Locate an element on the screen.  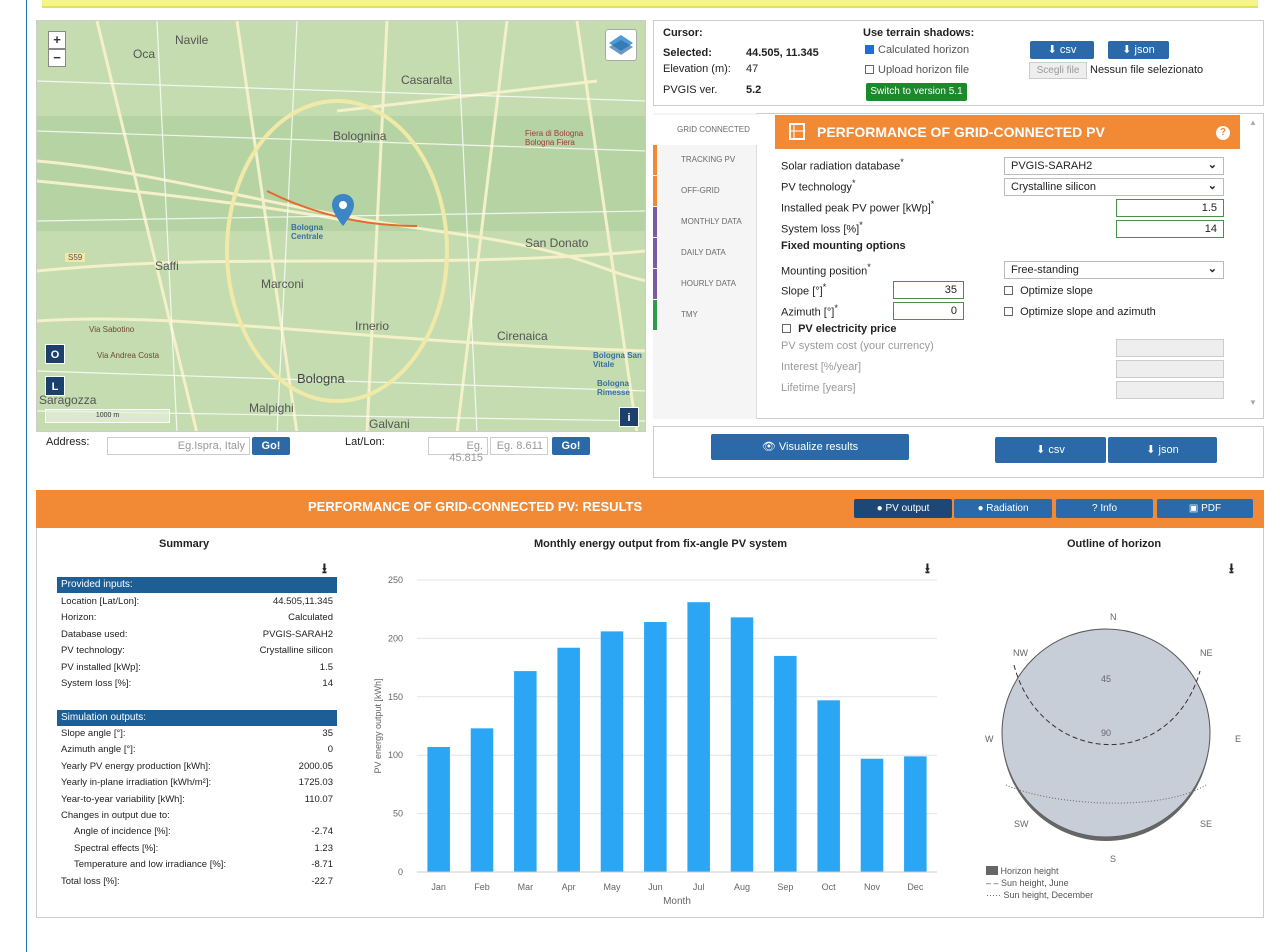
radiation-label: Radiation is located at coordinates (1007, 508).